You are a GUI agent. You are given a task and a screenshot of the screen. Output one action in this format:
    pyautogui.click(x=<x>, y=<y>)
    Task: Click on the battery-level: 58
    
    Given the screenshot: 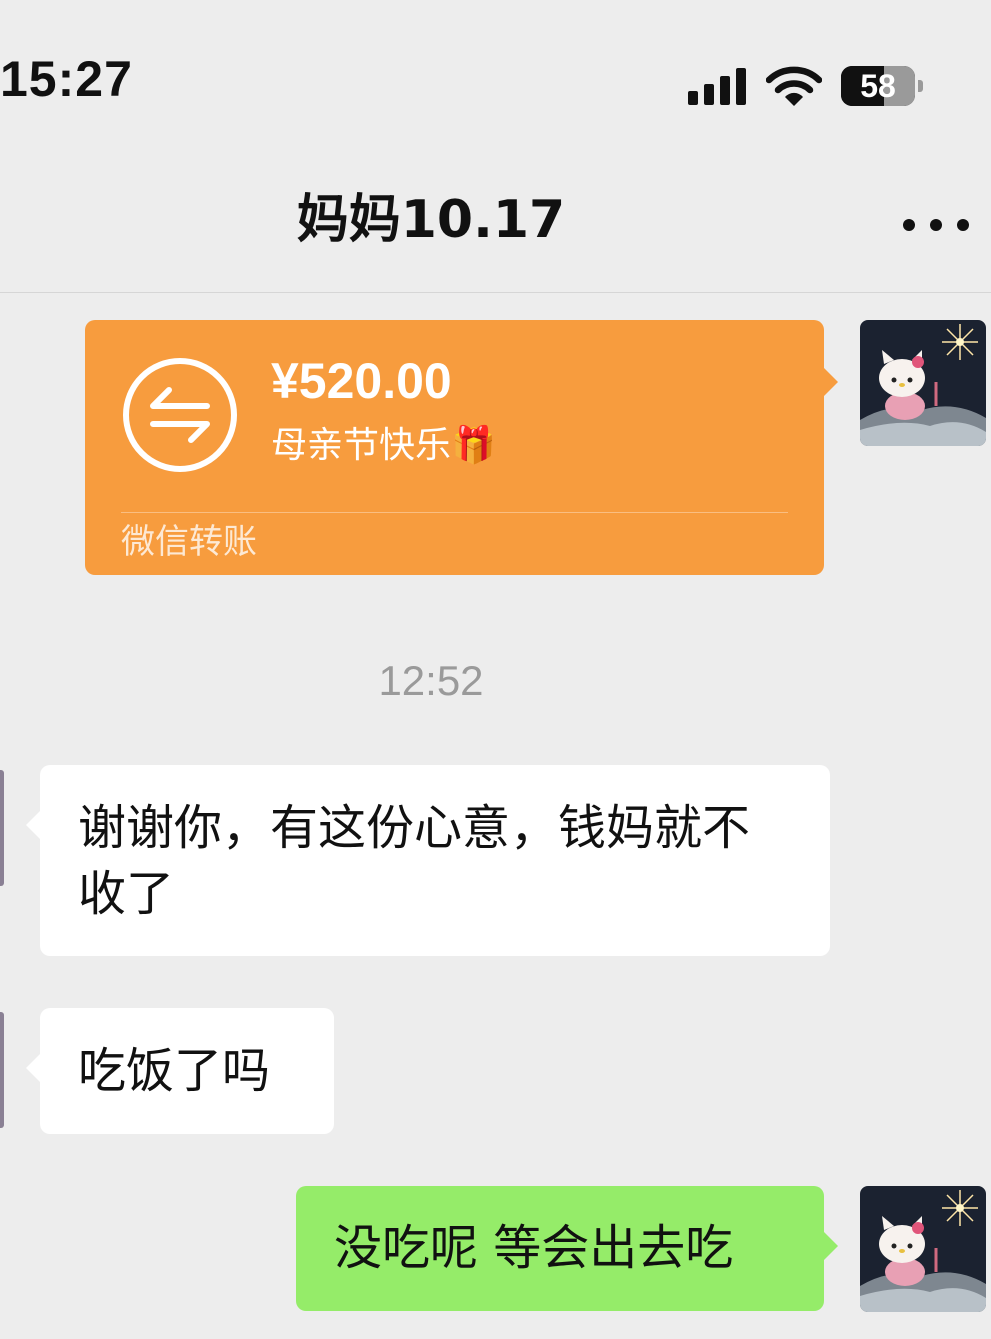 What is the action you would take?
    pyautogui.click(x=878, y=85)
    